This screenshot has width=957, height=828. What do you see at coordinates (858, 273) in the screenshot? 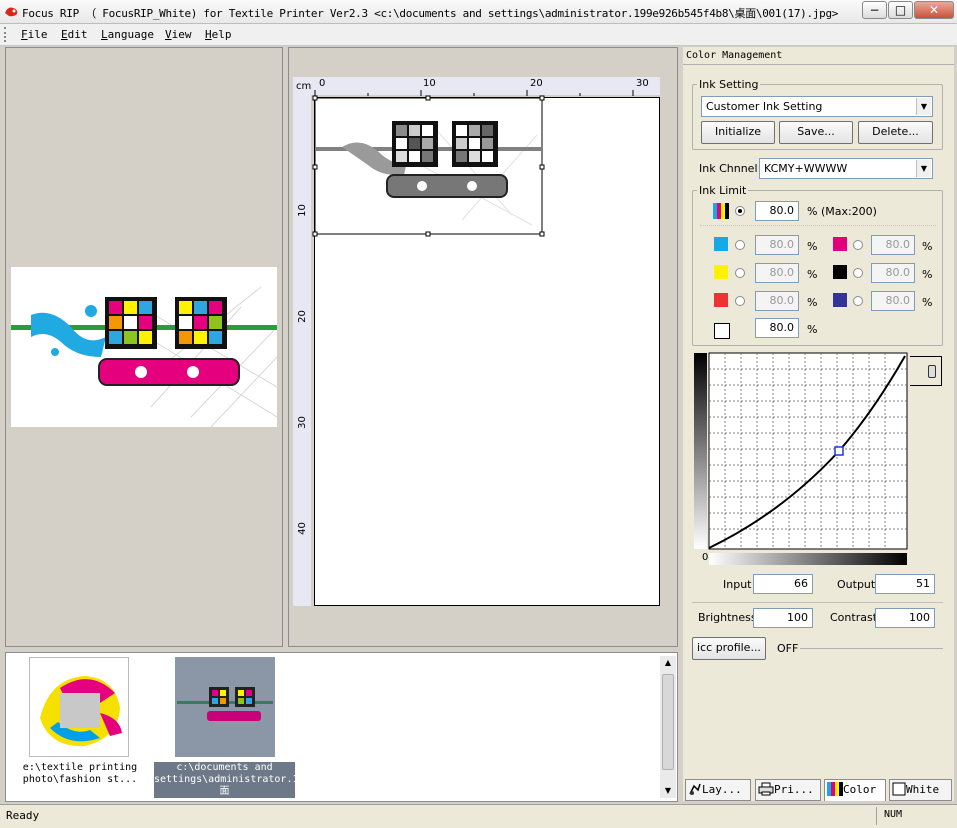
I see `black-radio` at bounding box center [858, 273].